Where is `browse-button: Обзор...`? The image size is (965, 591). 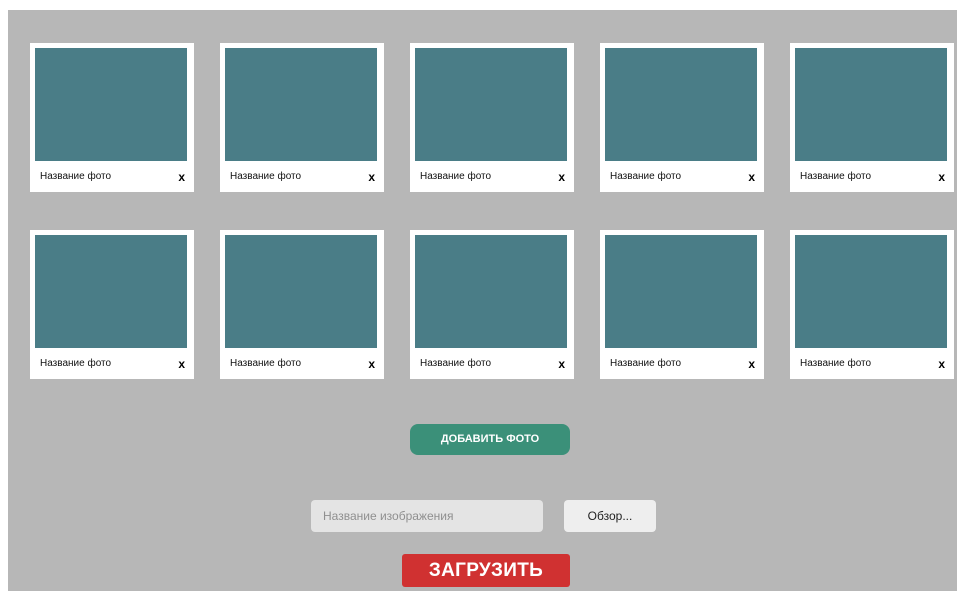 browse-button: Обзор... is located at coordinates (610, 516).